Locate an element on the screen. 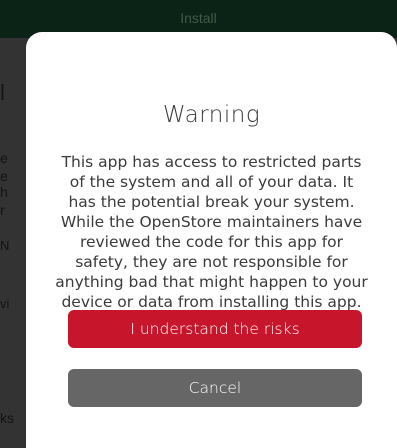 The image size is (397, 448). understand-risks-button: I understand the risks is located at coordinates (215, 329).